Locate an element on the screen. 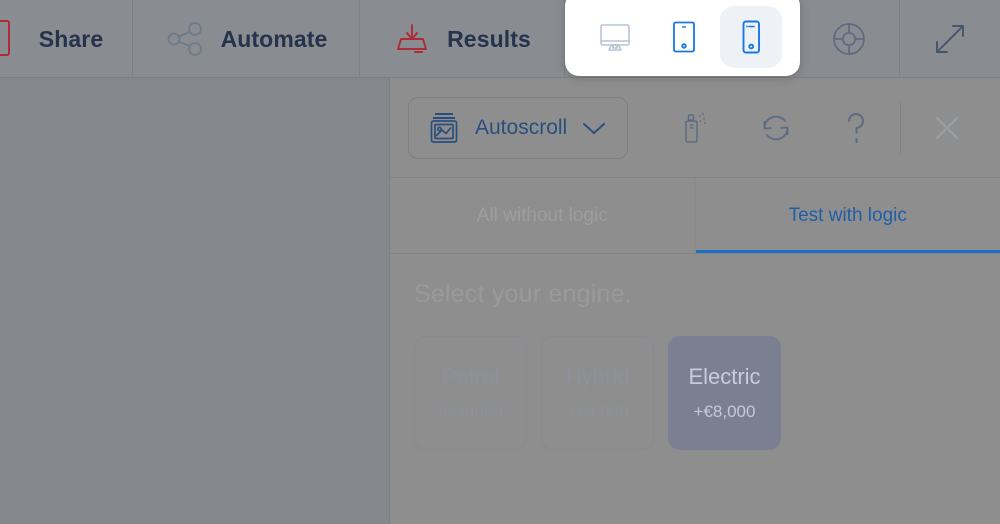 Image resolution: width=1000 pixels, height=524 pixels. tab-label: Test with logic is located at coordinates (847, 215).